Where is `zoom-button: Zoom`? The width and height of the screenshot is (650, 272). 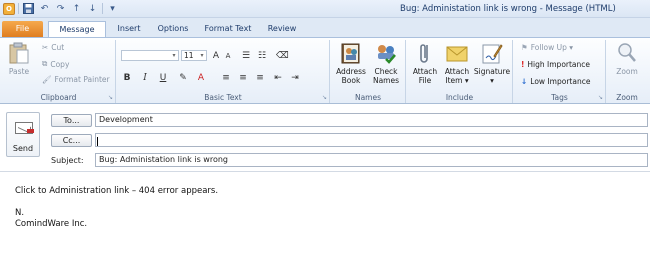
zoom-button: Zoom is located at coordinates (627, 58).